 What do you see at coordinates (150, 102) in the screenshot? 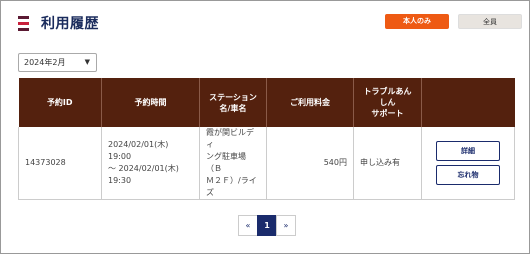
I see `col-reservation-time: 予約時間` at bounding box center [150, 102].